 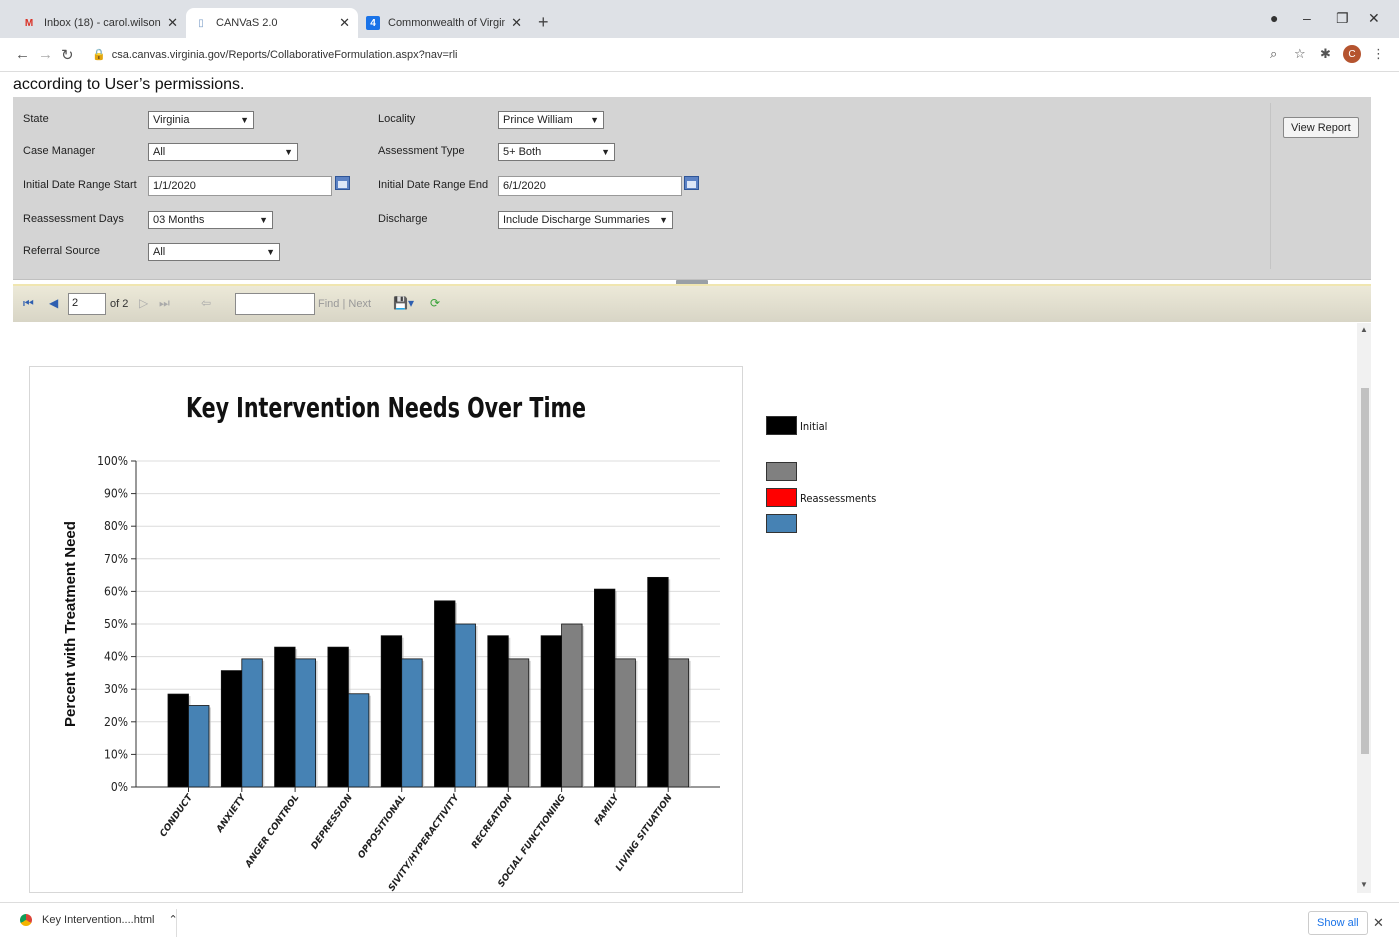 What do you see at coordinates (543, 22) in the screenshot?
I see `new-tab-button: +` at bounding box center [543, 22].